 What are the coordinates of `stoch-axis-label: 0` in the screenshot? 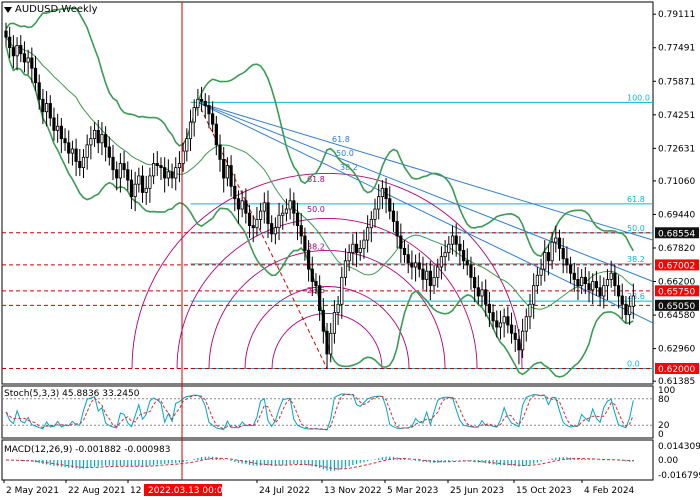 It's located at (661, 435).